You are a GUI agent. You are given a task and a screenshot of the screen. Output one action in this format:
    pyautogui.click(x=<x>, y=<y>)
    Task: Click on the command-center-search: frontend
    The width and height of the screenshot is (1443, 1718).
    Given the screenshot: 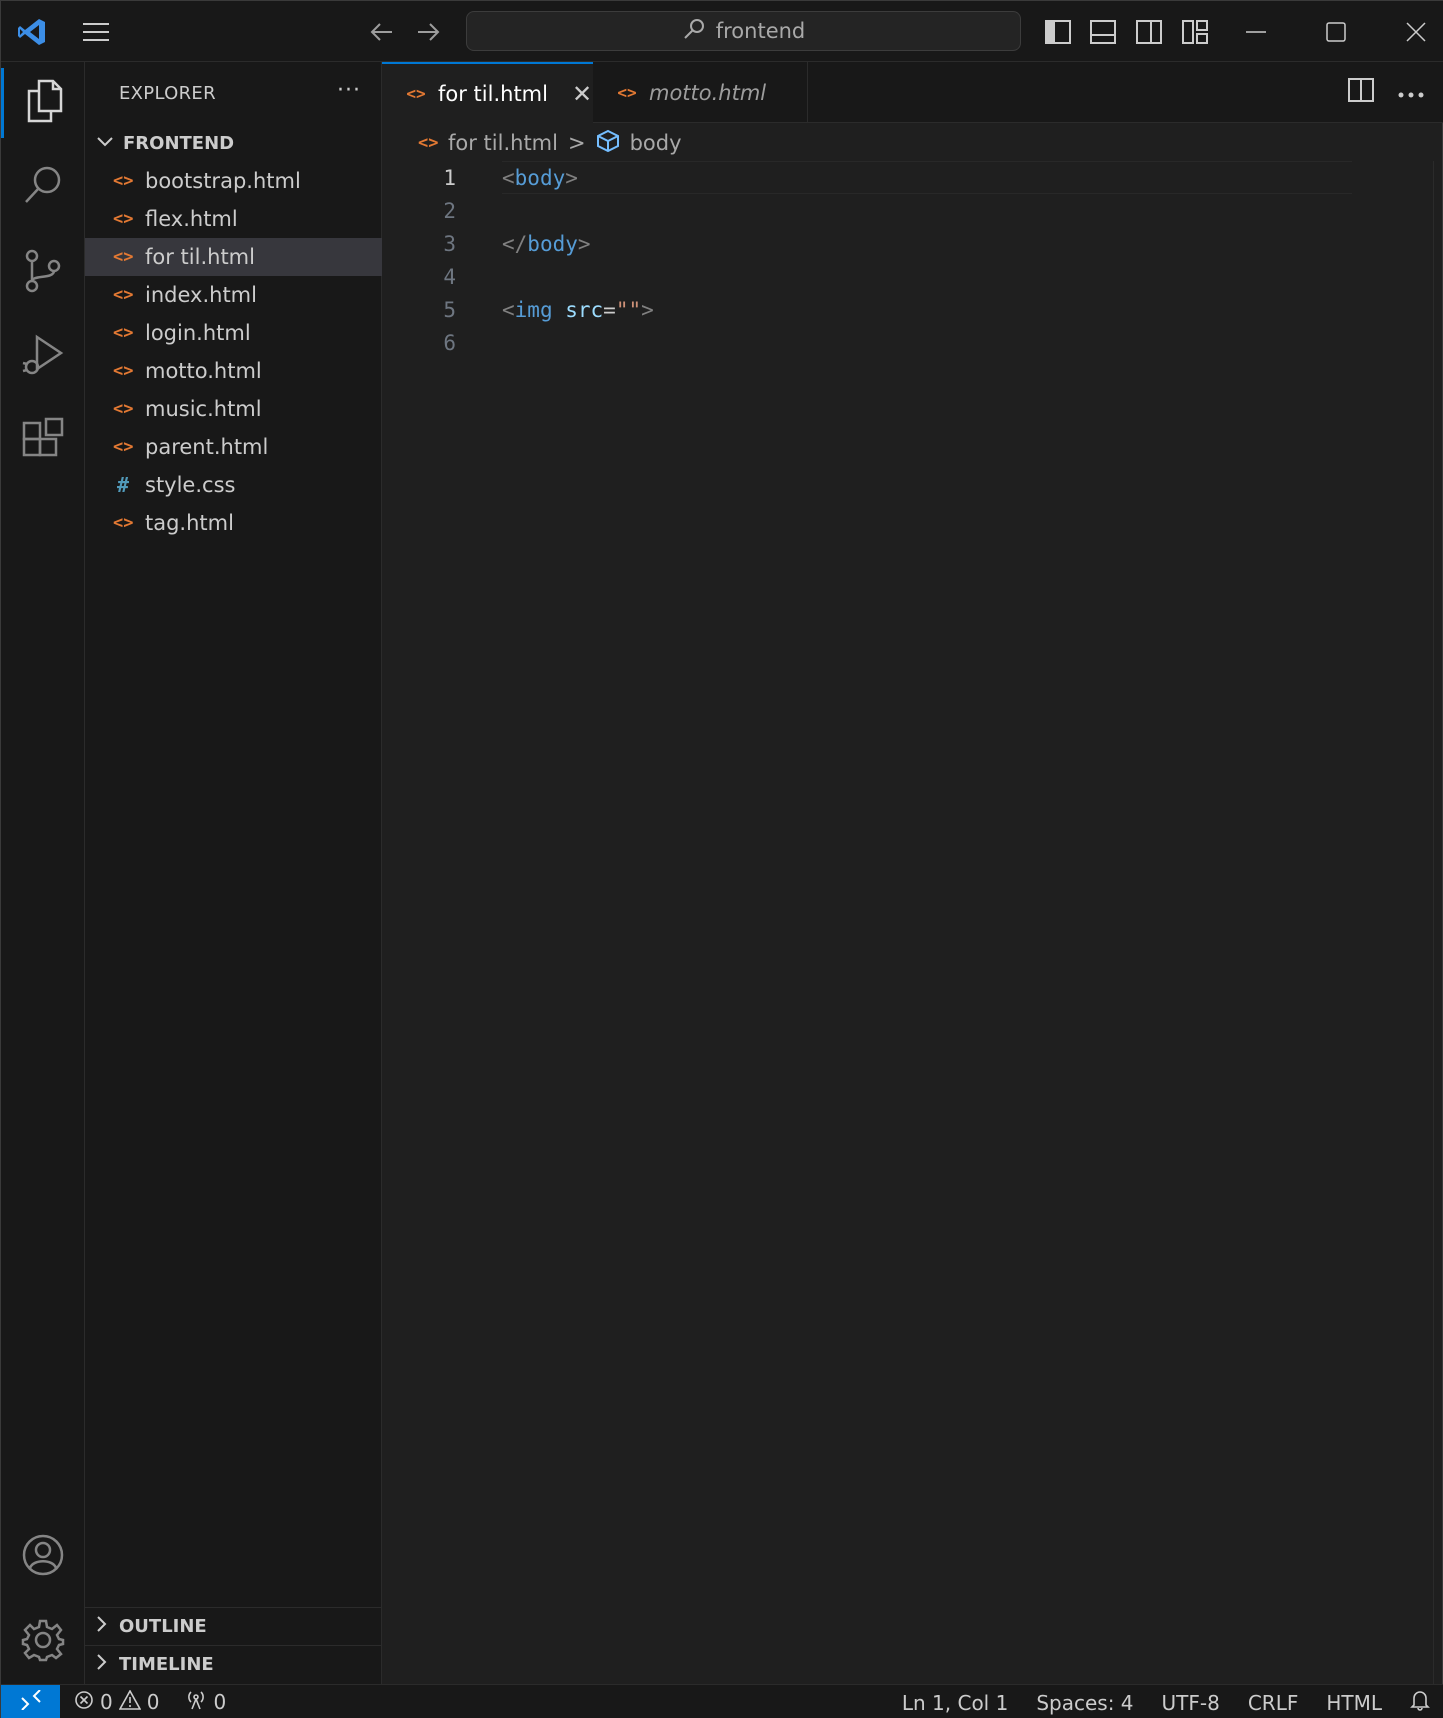 What is the action you would take?
    pyautogui.click(x=743, y=31)
    